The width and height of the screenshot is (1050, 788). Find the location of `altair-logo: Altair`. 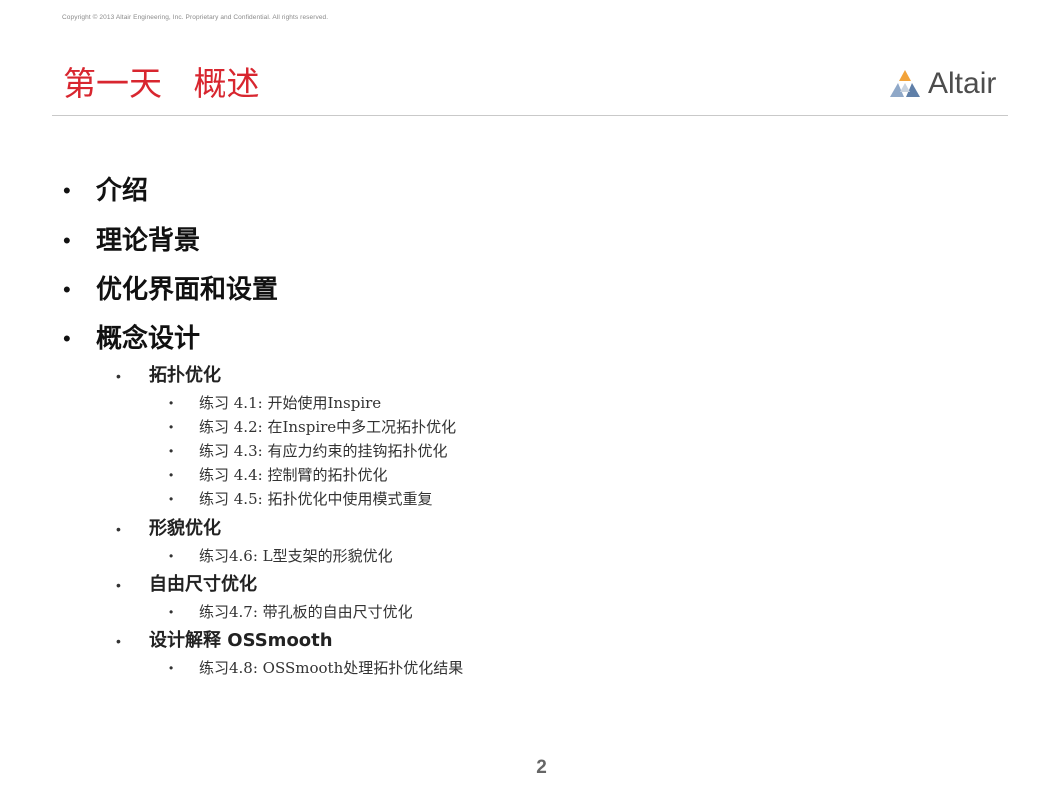

altair-logo: Altair is located at coordinates (942, 84).